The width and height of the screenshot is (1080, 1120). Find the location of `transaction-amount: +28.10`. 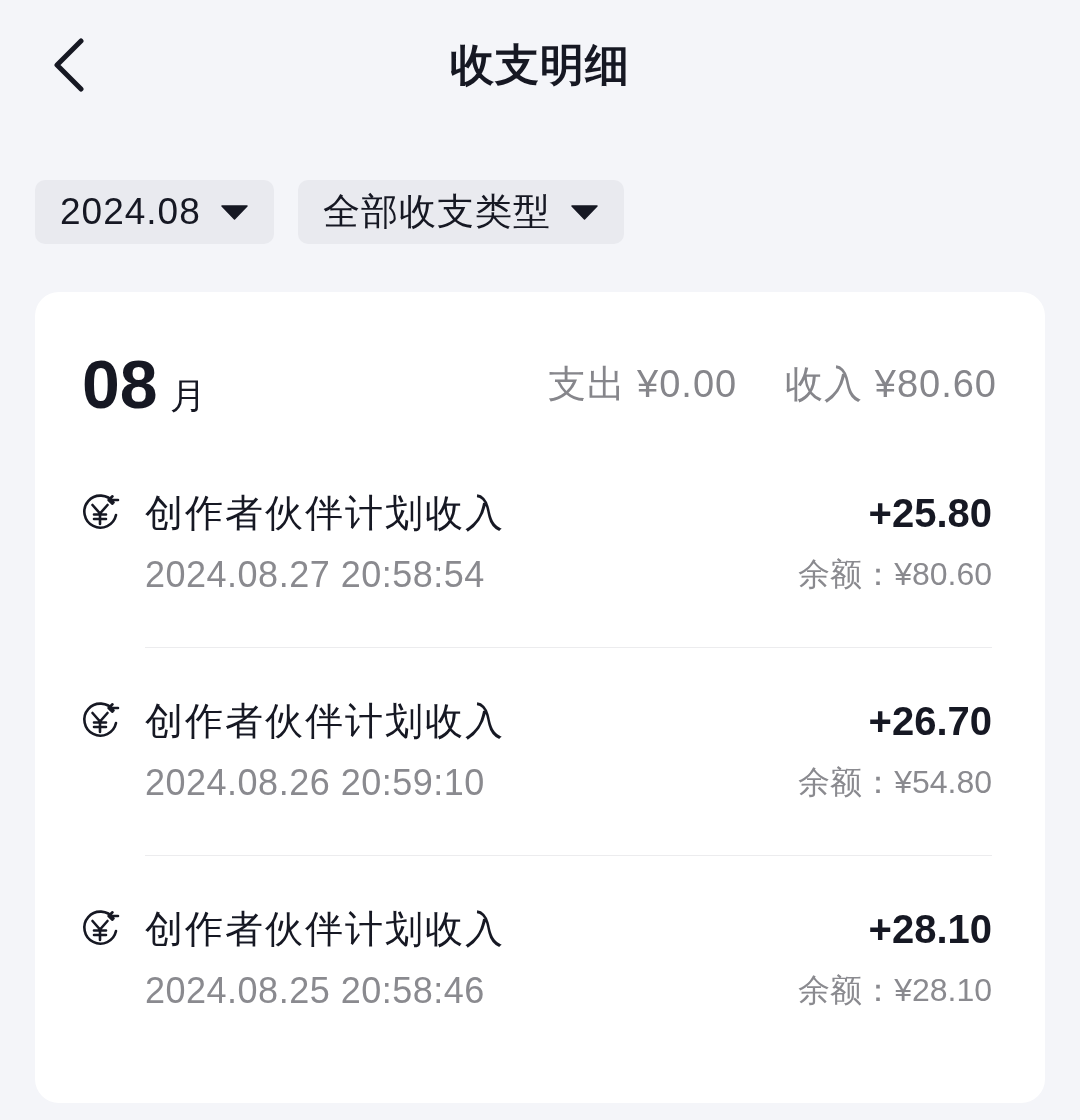

transaction-amount: +28.10 is located at coordinates (930, 929).